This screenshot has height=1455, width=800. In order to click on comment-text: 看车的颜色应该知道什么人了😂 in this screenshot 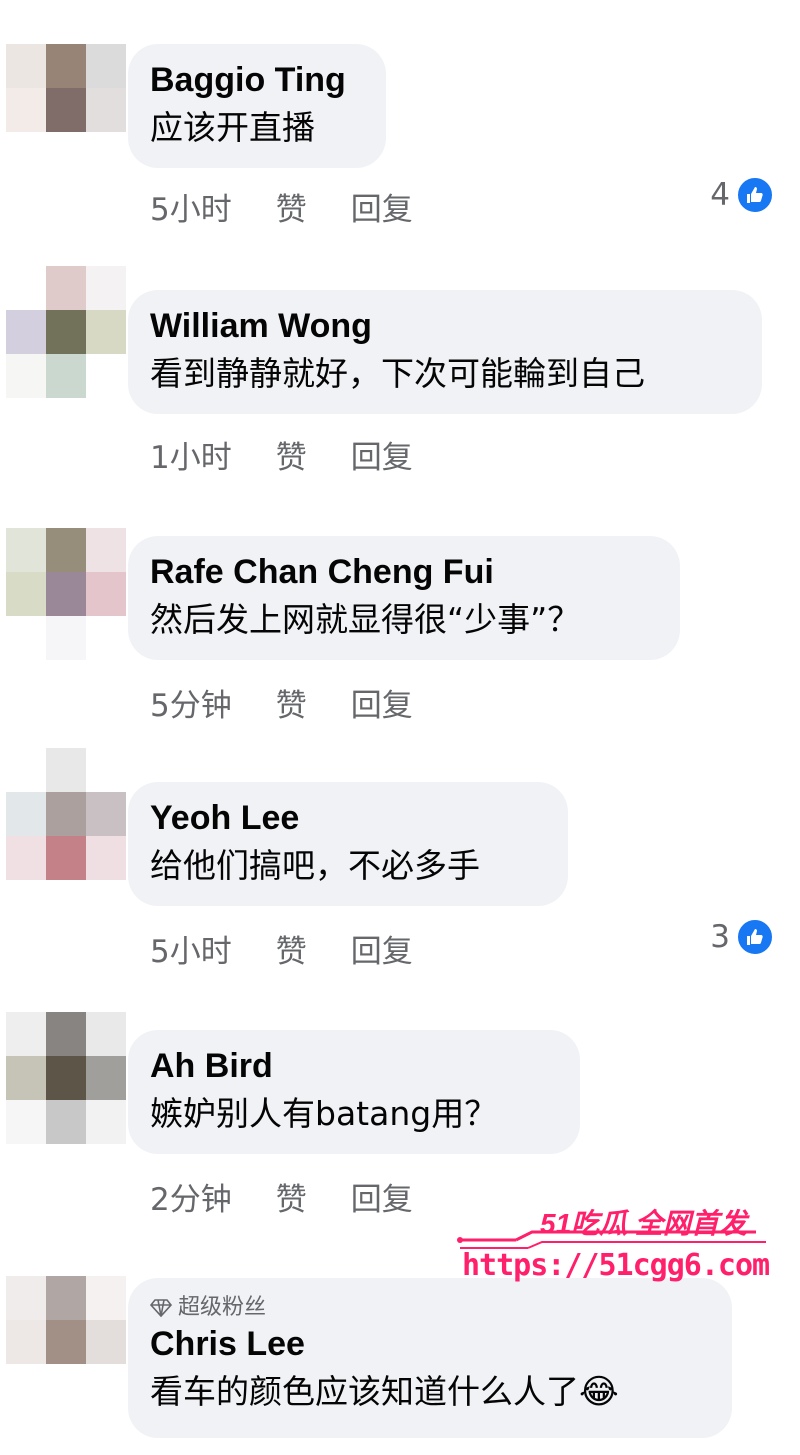, I will do `click(430, 1392)`.